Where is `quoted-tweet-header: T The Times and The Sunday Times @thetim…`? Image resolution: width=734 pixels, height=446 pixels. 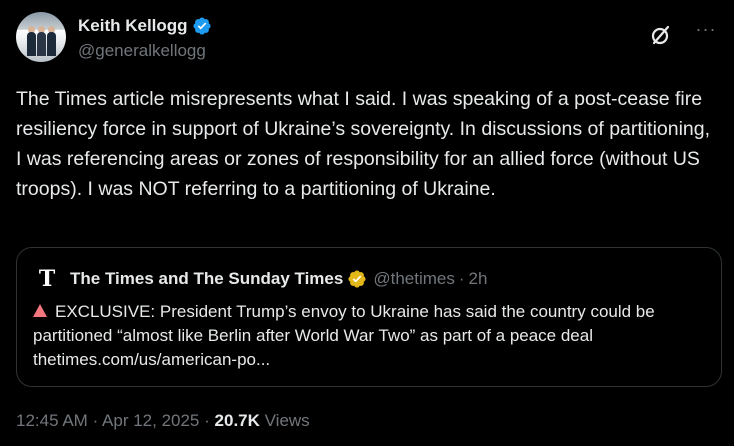 quoted-tweet-header: T The Times and The Sunday Times @thetim… is located at coordinates (261, 279).